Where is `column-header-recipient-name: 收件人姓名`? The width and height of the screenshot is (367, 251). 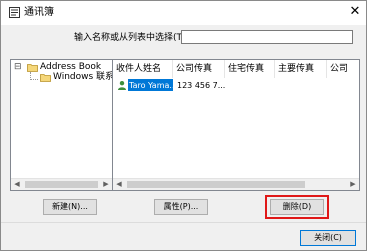 column-header-recipient-name: 收件人姓名 is located at coordinates (143, 69).